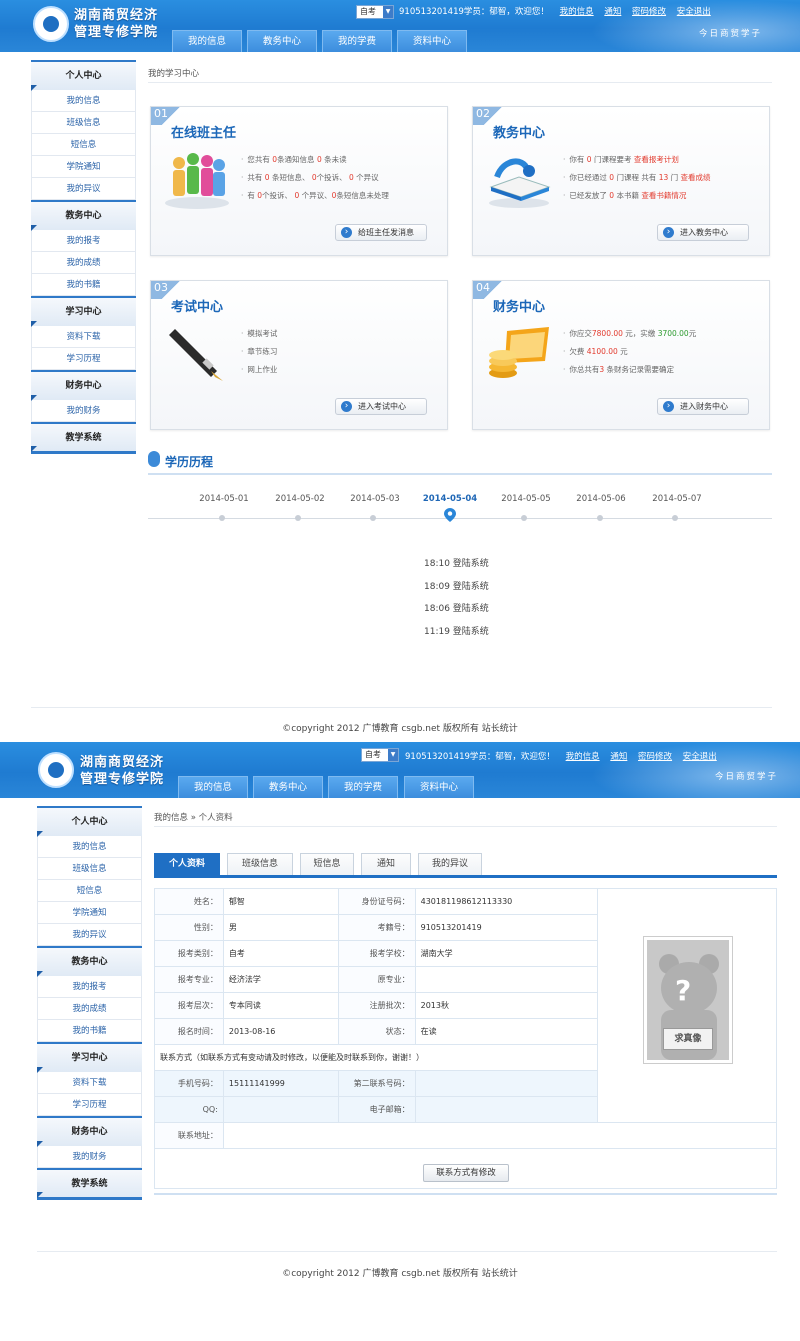 This screenshot has width=800, height=1341. What do you see at coordinates (300, 499) in the screenshot?
I see `timeline-date: 2014-05-02` at bounding box center [300, 499].